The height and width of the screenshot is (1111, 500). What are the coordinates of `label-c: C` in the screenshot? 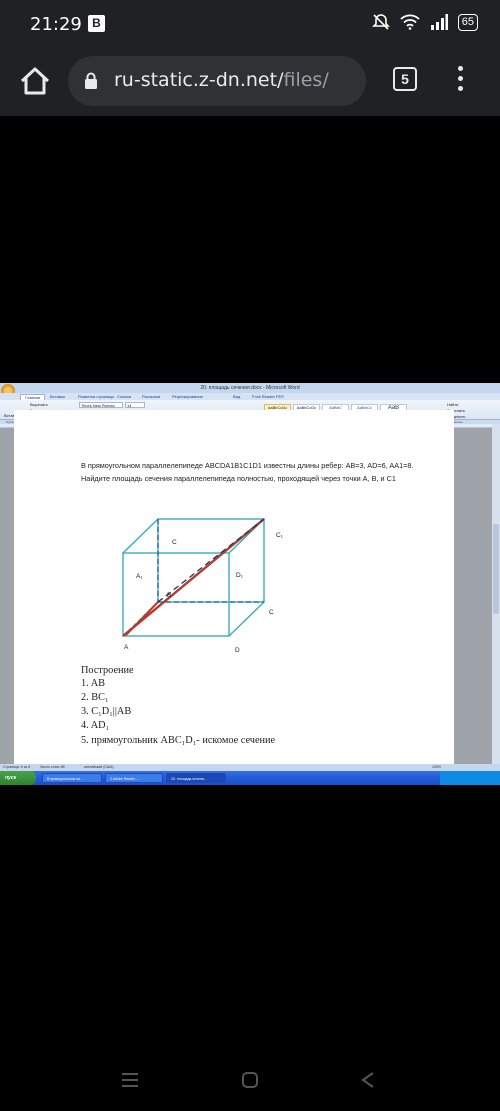 It's located at (271, 612).